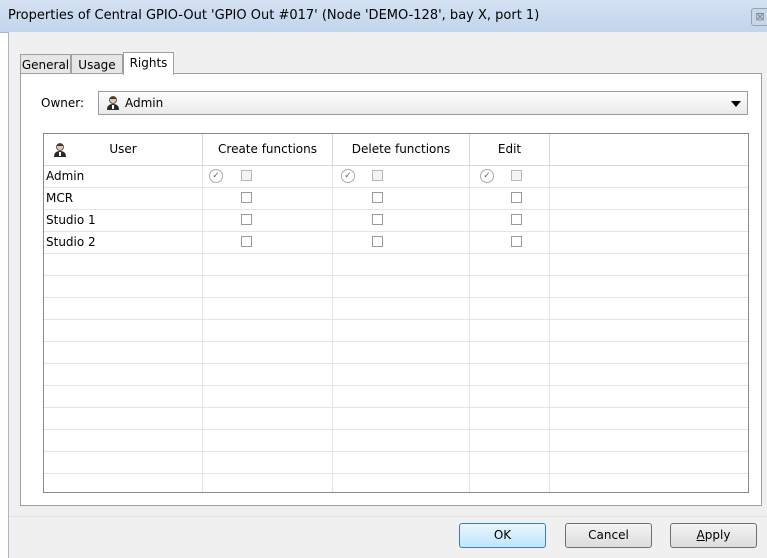 The image size is (767, 558). What do you see at coordinates (123, 177) in the screenshot?
I see `user-name-cell: Admin` at bounding box center [123, 177].